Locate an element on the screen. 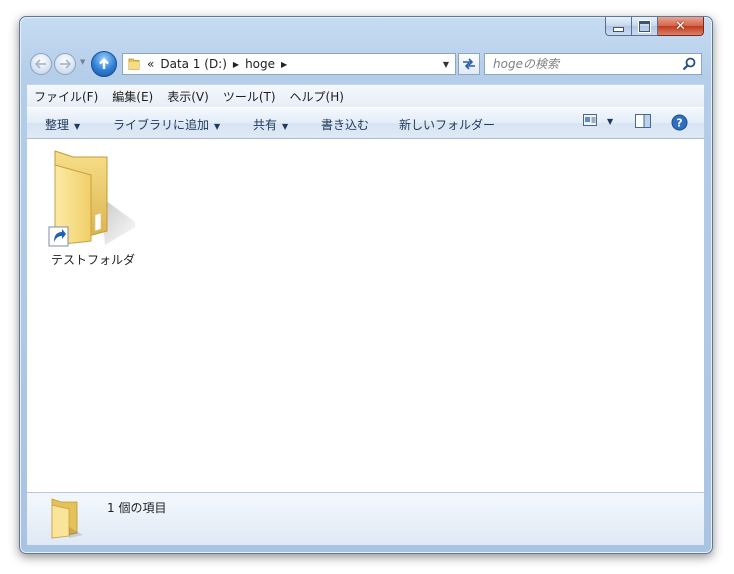 The height and width of the screenshot is (574, 734). menu-tools: ツール(T) is located at coordinates (249, 96).